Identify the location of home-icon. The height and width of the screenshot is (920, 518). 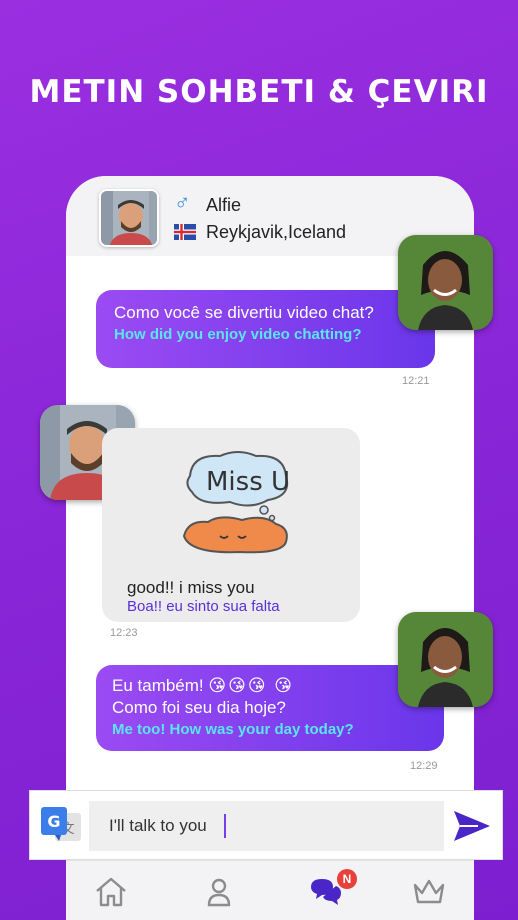
(111, 892).